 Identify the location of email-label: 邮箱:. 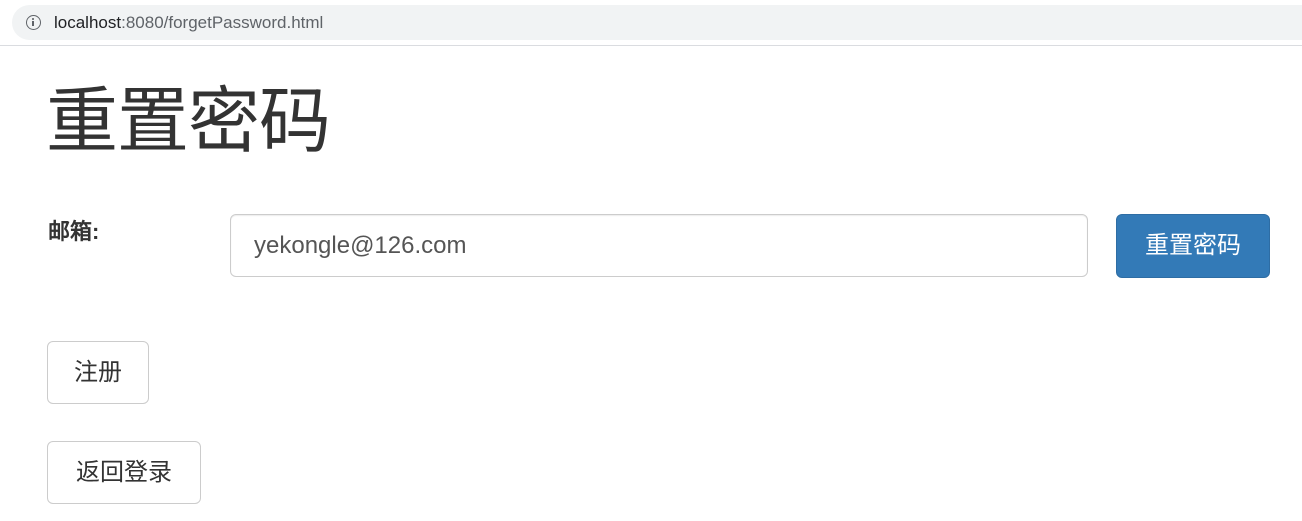
(74, 231).